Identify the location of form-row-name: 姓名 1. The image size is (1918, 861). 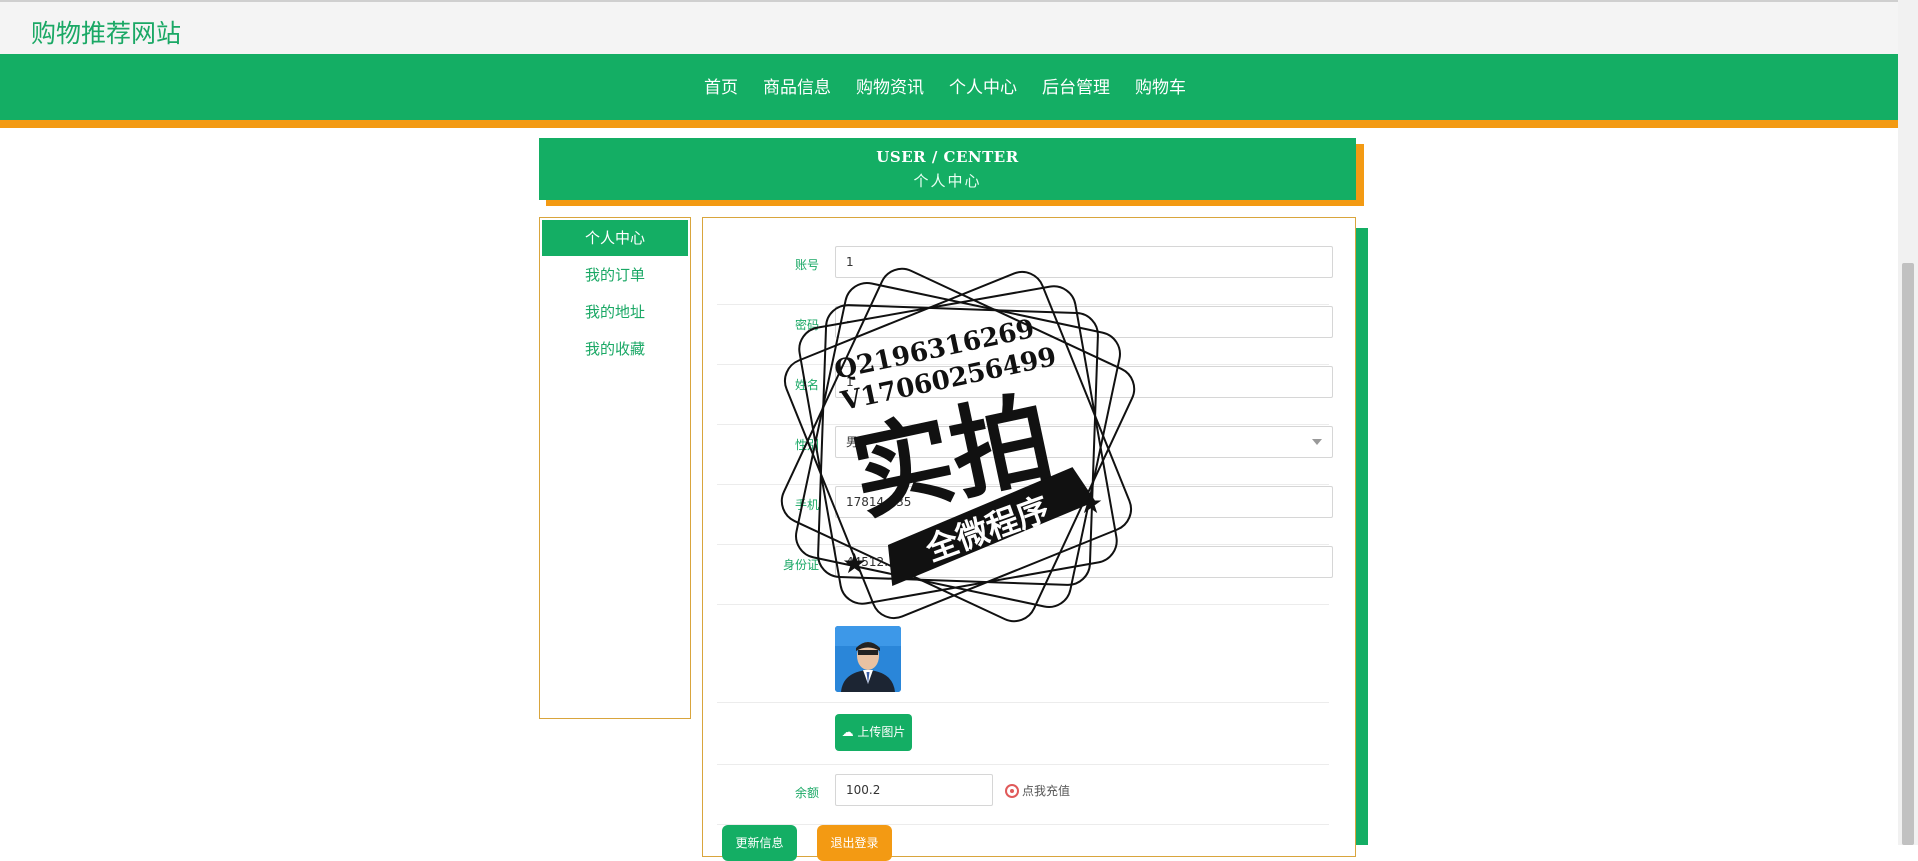
(1025, 395).